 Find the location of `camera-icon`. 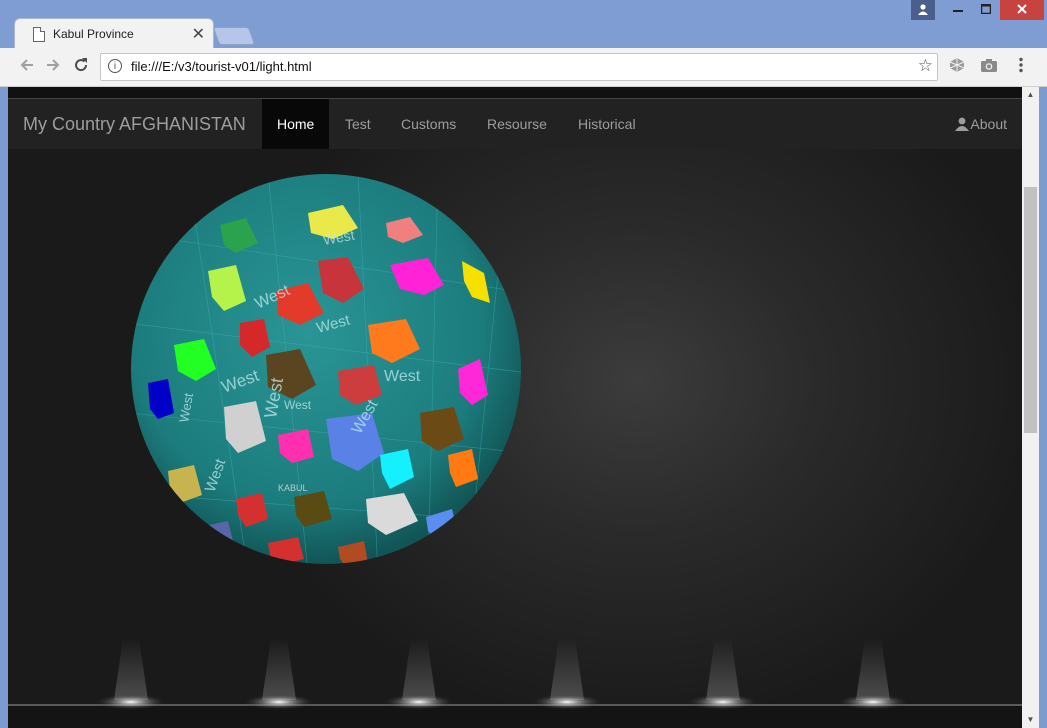

camera-icon is located at coordinates (989, 67).